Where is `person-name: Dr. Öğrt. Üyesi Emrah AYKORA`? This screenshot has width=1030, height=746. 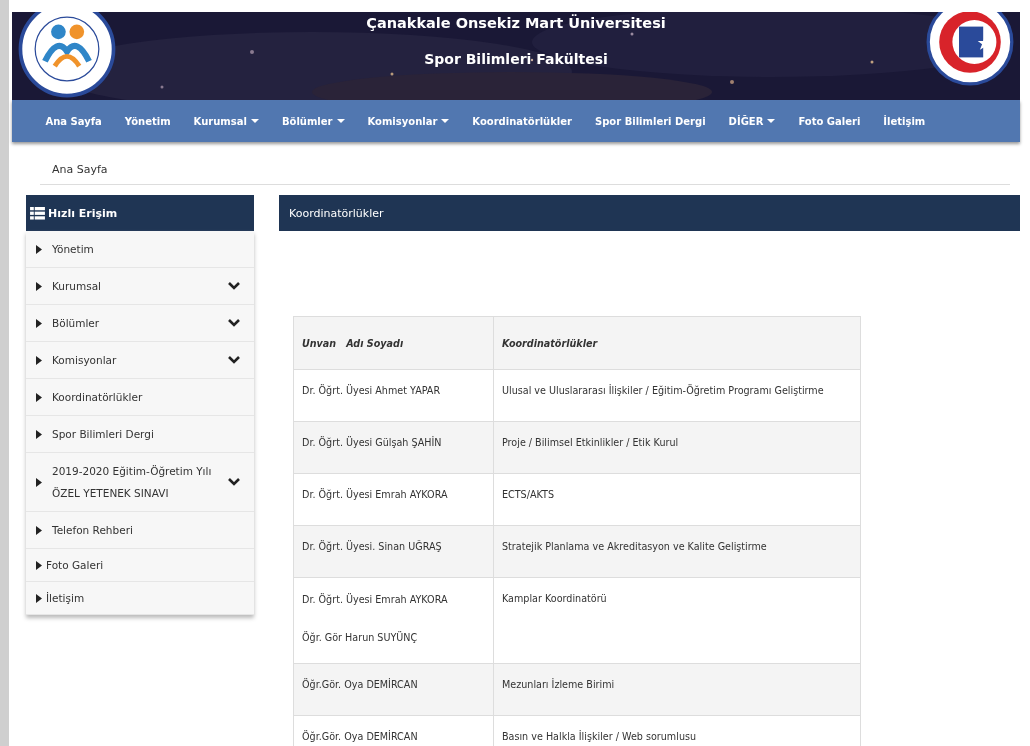 person-name: Dr. Öğrt. Üyesi Emrah AYKORA is located at coordinates (375, 600).